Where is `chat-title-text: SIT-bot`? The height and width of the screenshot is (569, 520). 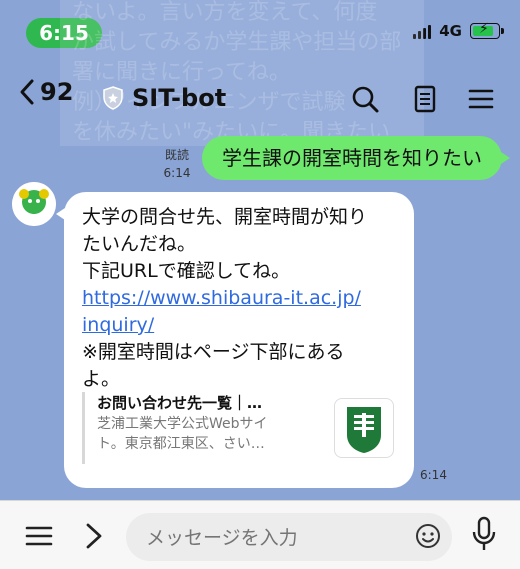 chat-title-text: SIT-bot is located at coordinates (179, 98).